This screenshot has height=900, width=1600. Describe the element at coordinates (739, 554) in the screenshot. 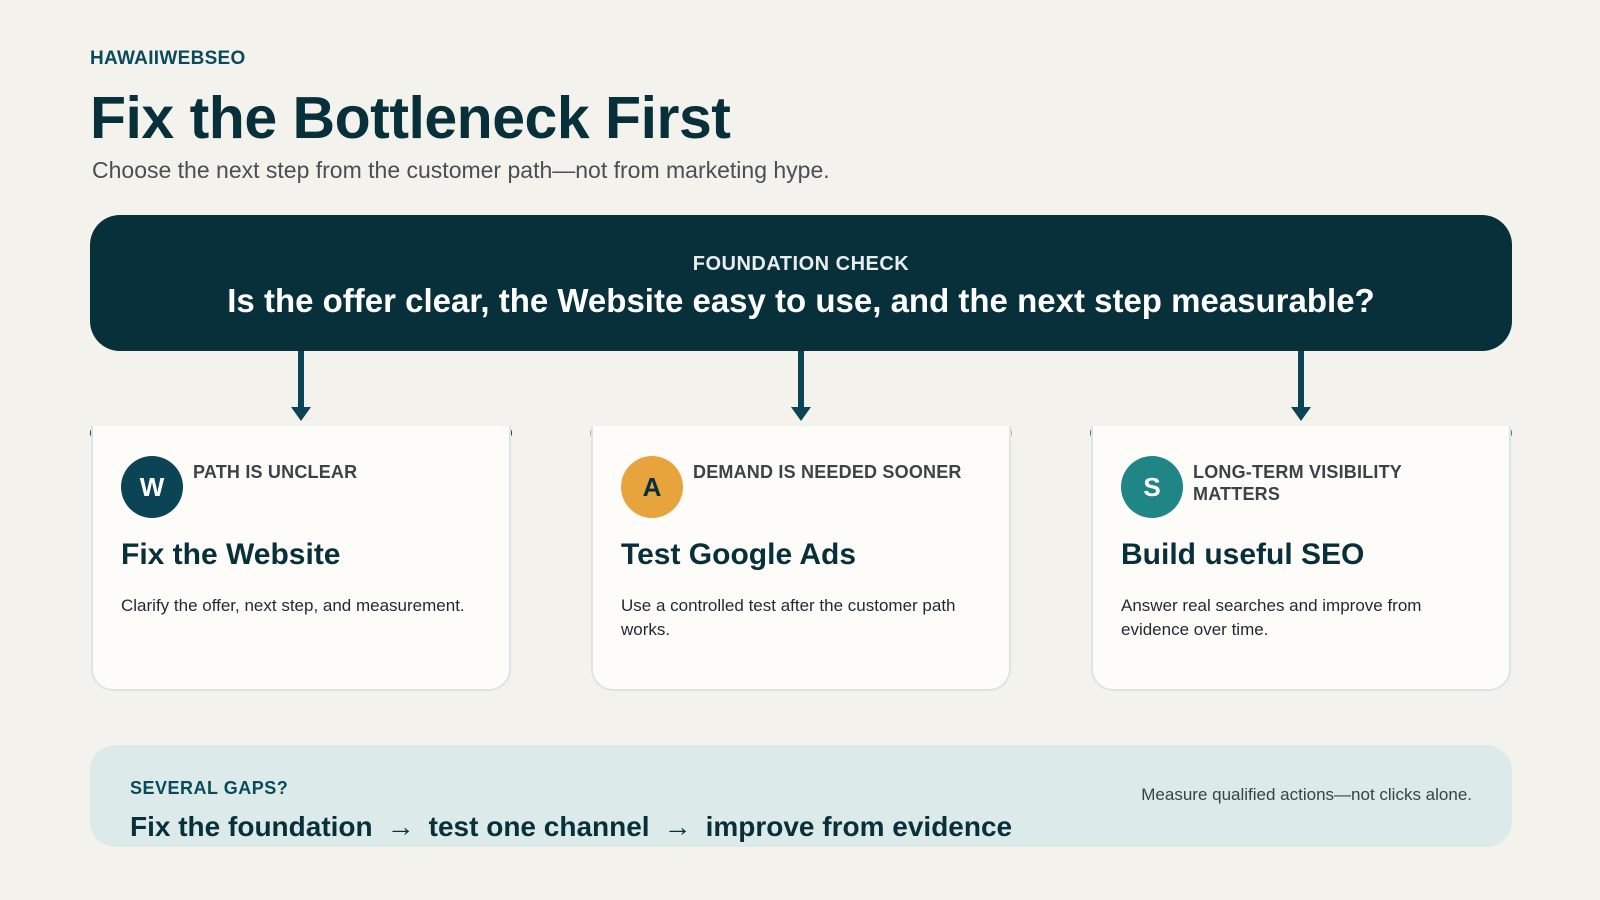

I see `card-title: Test Google Ads` at that location.